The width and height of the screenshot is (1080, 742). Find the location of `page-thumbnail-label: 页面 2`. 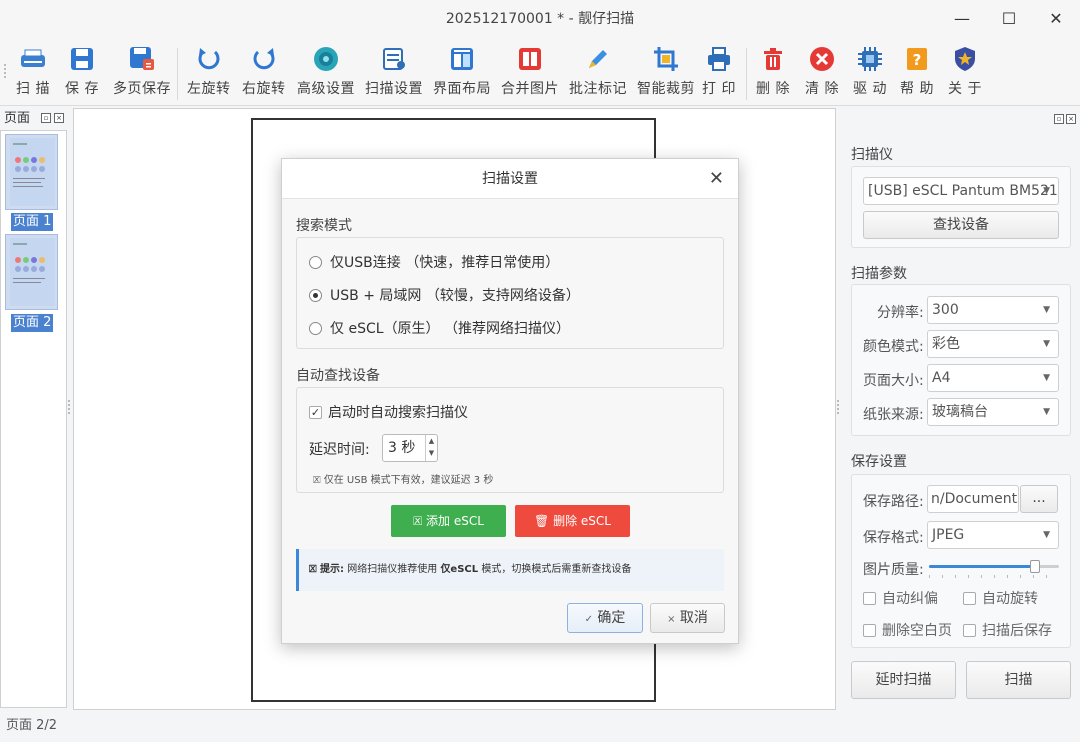

page-thumbnail-label: 页面 2 is located at coordinates (32, 323).